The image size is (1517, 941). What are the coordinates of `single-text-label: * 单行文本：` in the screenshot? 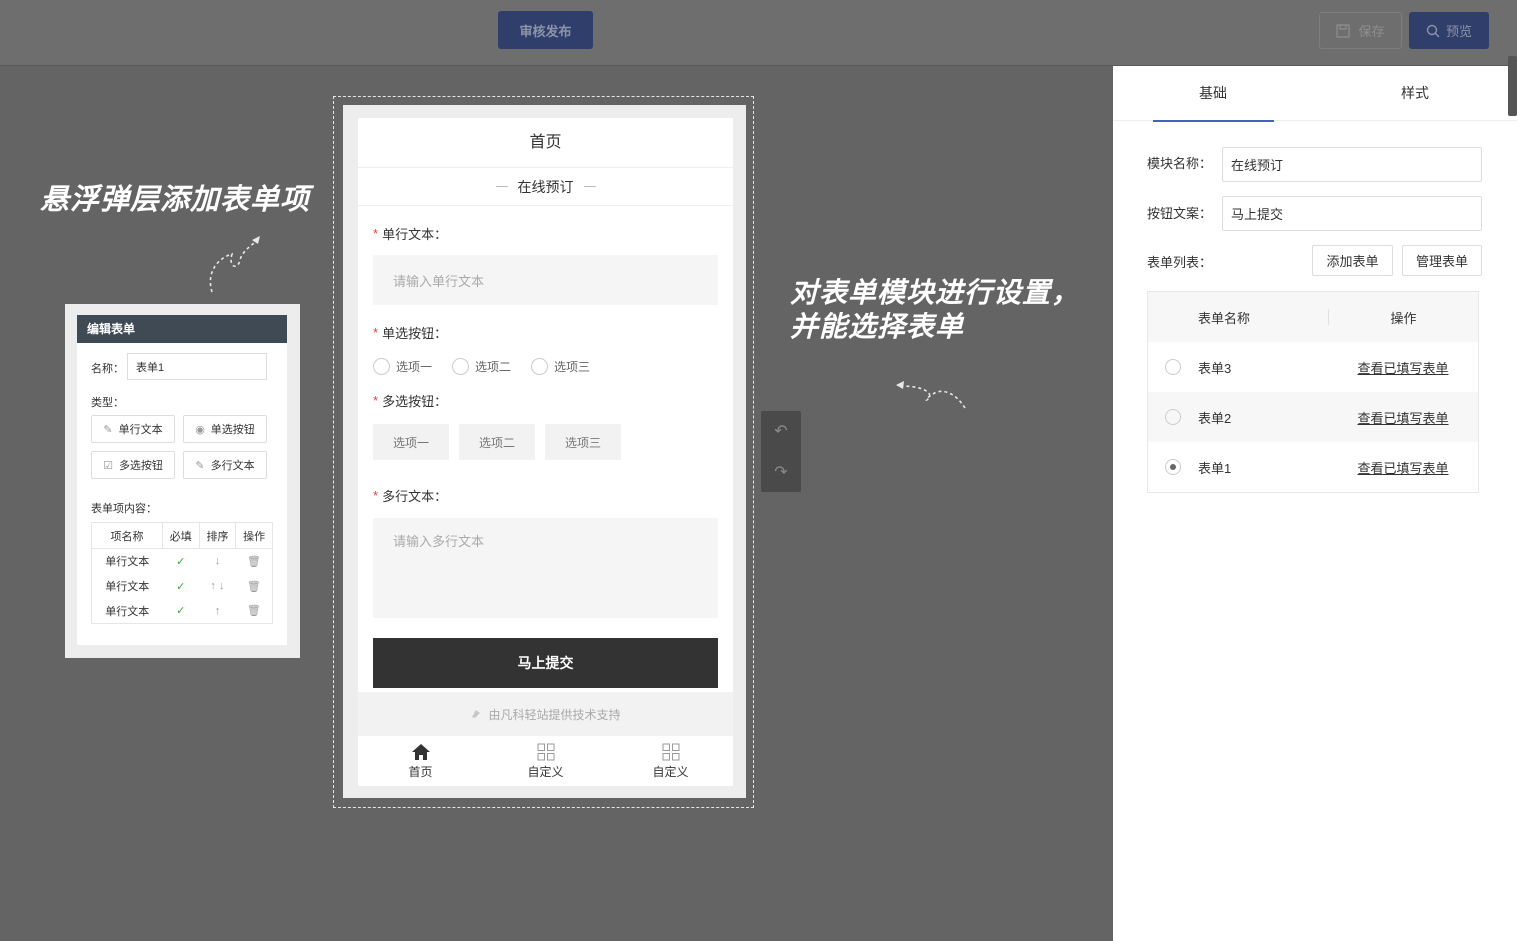 It's located at (545, 233).